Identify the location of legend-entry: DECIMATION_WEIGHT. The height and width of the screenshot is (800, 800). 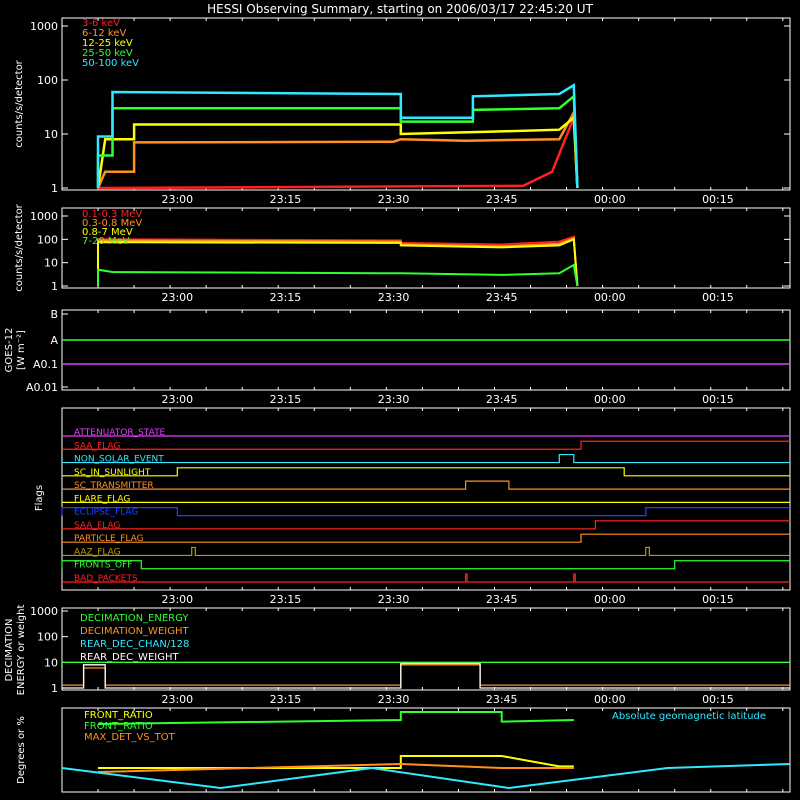
(134, 631).